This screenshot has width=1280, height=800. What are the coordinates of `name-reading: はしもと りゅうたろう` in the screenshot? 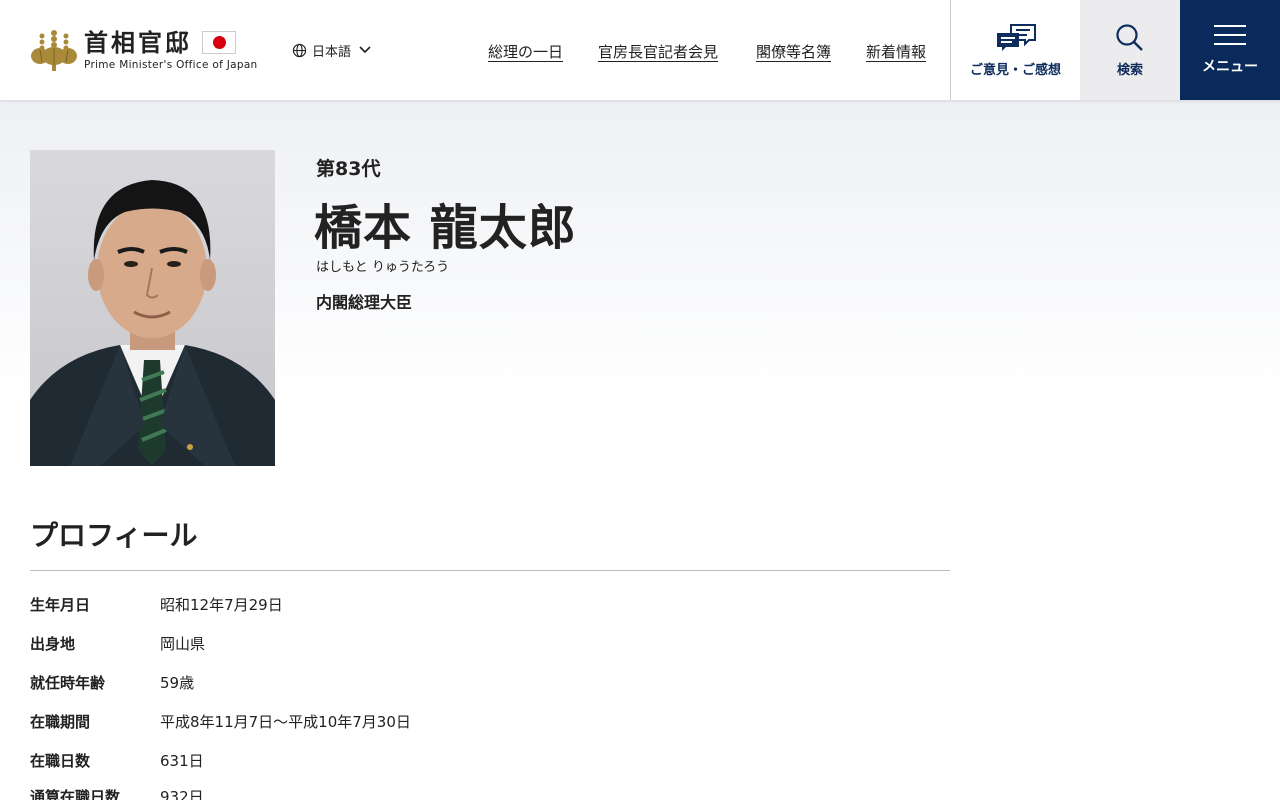 It's located at (383, 267).